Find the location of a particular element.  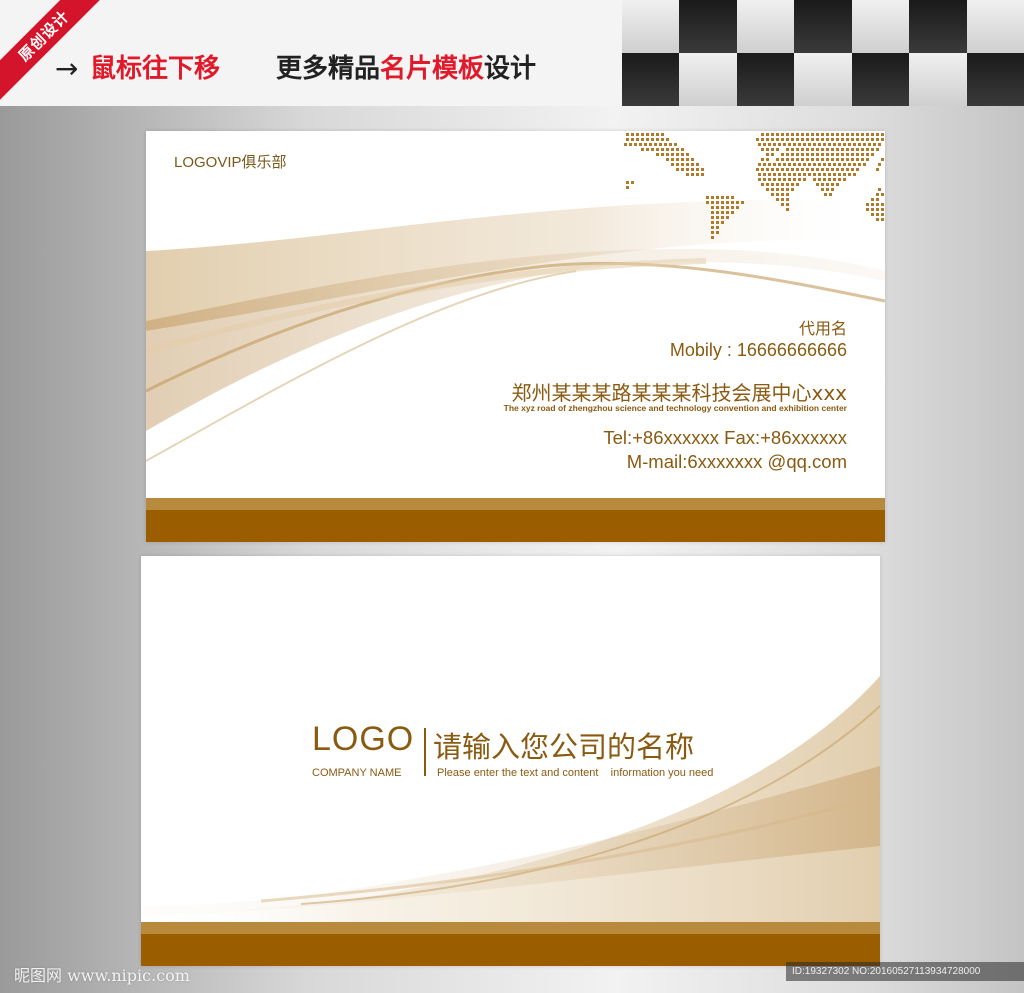

hint-suffix: 设计 is located at coordinates (510, 69).